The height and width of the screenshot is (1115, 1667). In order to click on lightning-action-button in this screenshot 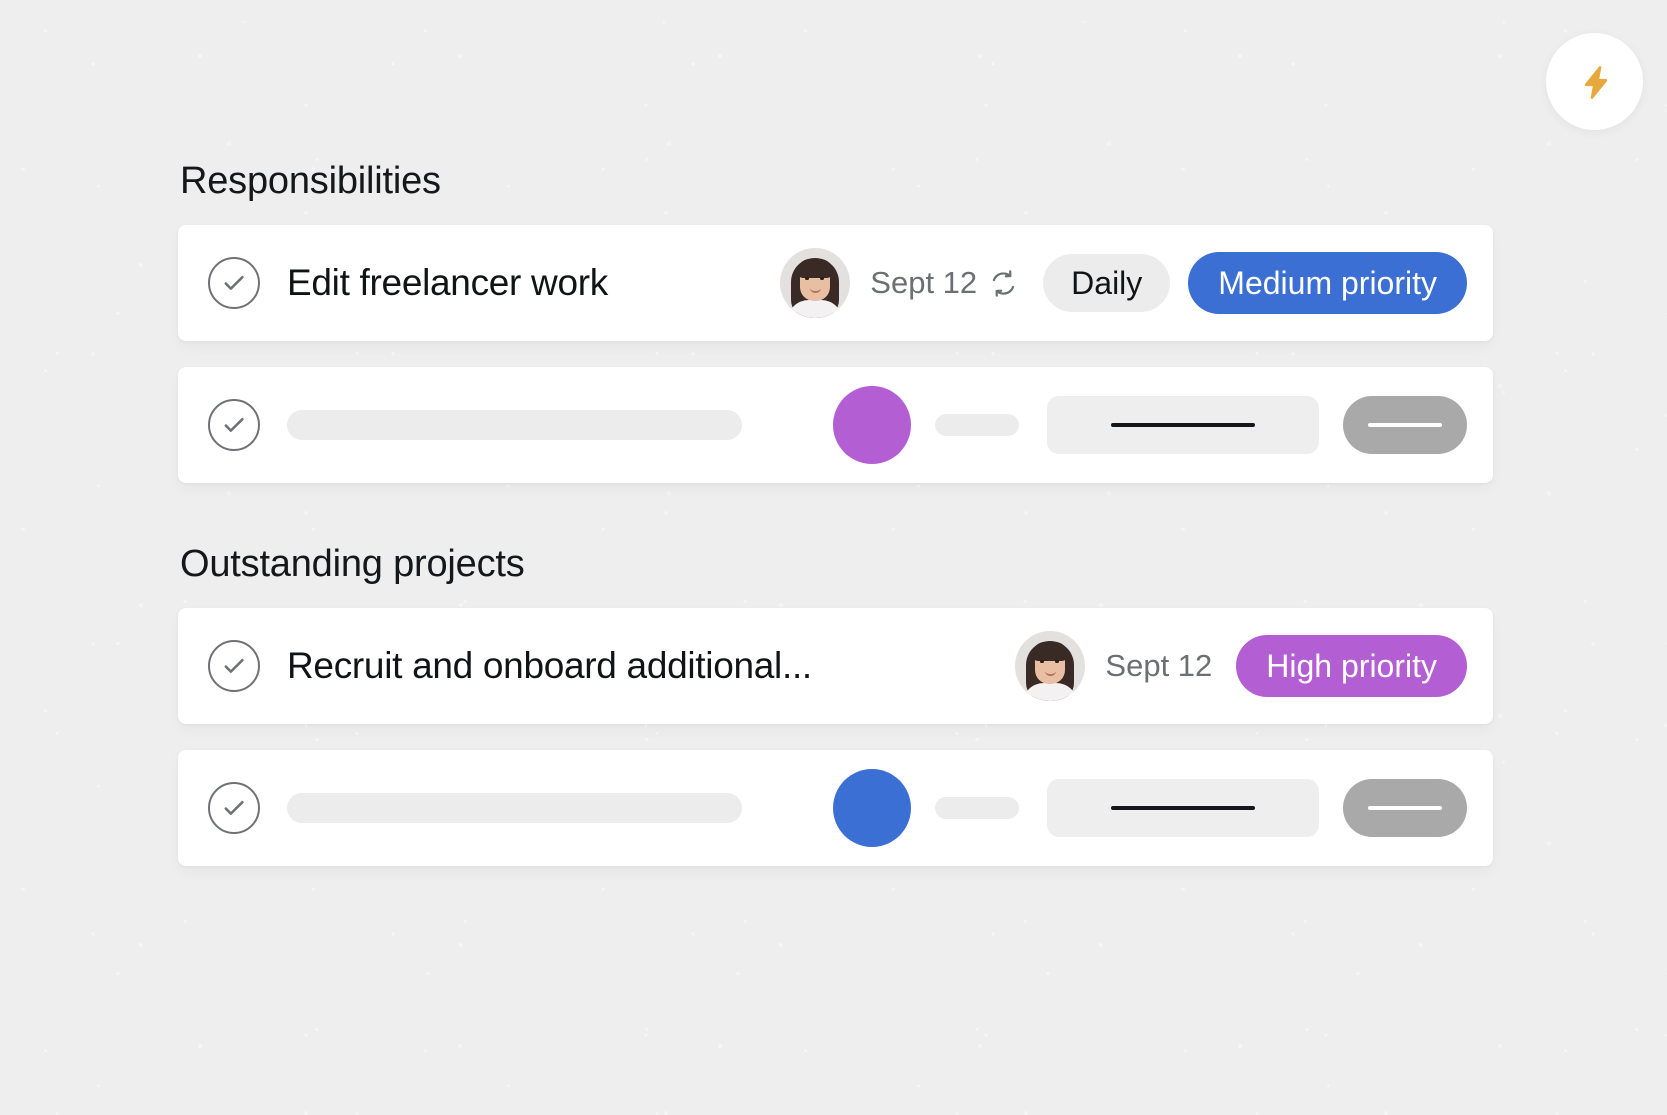, I will do `click(1594, 81)`.